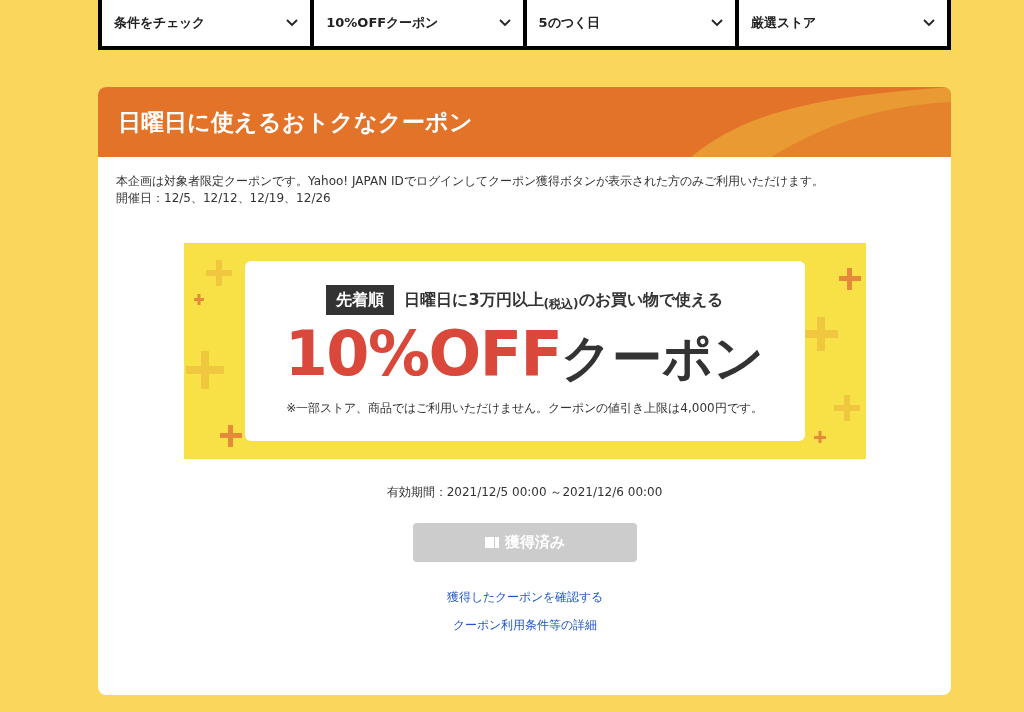 The image size is (1024, 712). What do you see at coordinates (524, 408) in the screenshot?
I see `banner-note: ※一部ストア、商品ではご利用いただけません。クーポンの値引き上限は4,000円です。` at bounding box center [524, 408].